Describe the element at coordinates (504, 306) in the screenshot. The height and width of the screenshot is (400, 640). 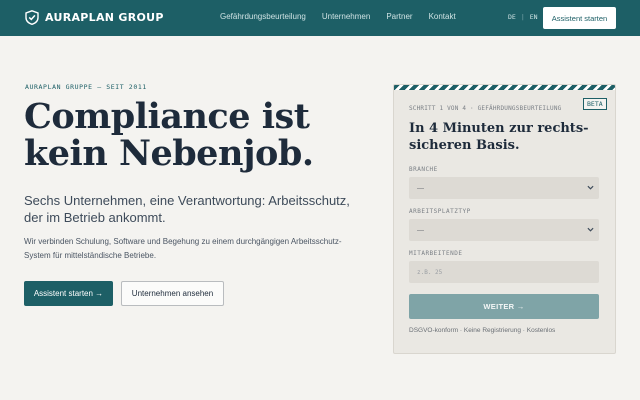
I see `wizard-next-button: WEITER →` at that location.